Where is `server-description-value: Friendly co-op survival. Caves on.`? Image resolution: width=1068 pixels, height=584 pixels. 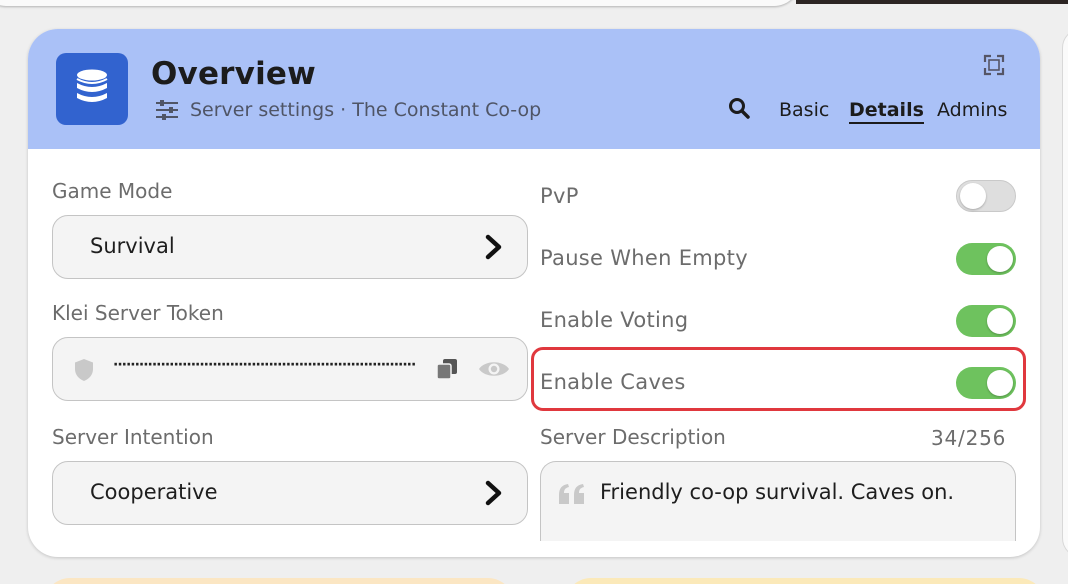 server-description-value: Friendly co-op survival. Caves on. is located at coordinates (777, 492).